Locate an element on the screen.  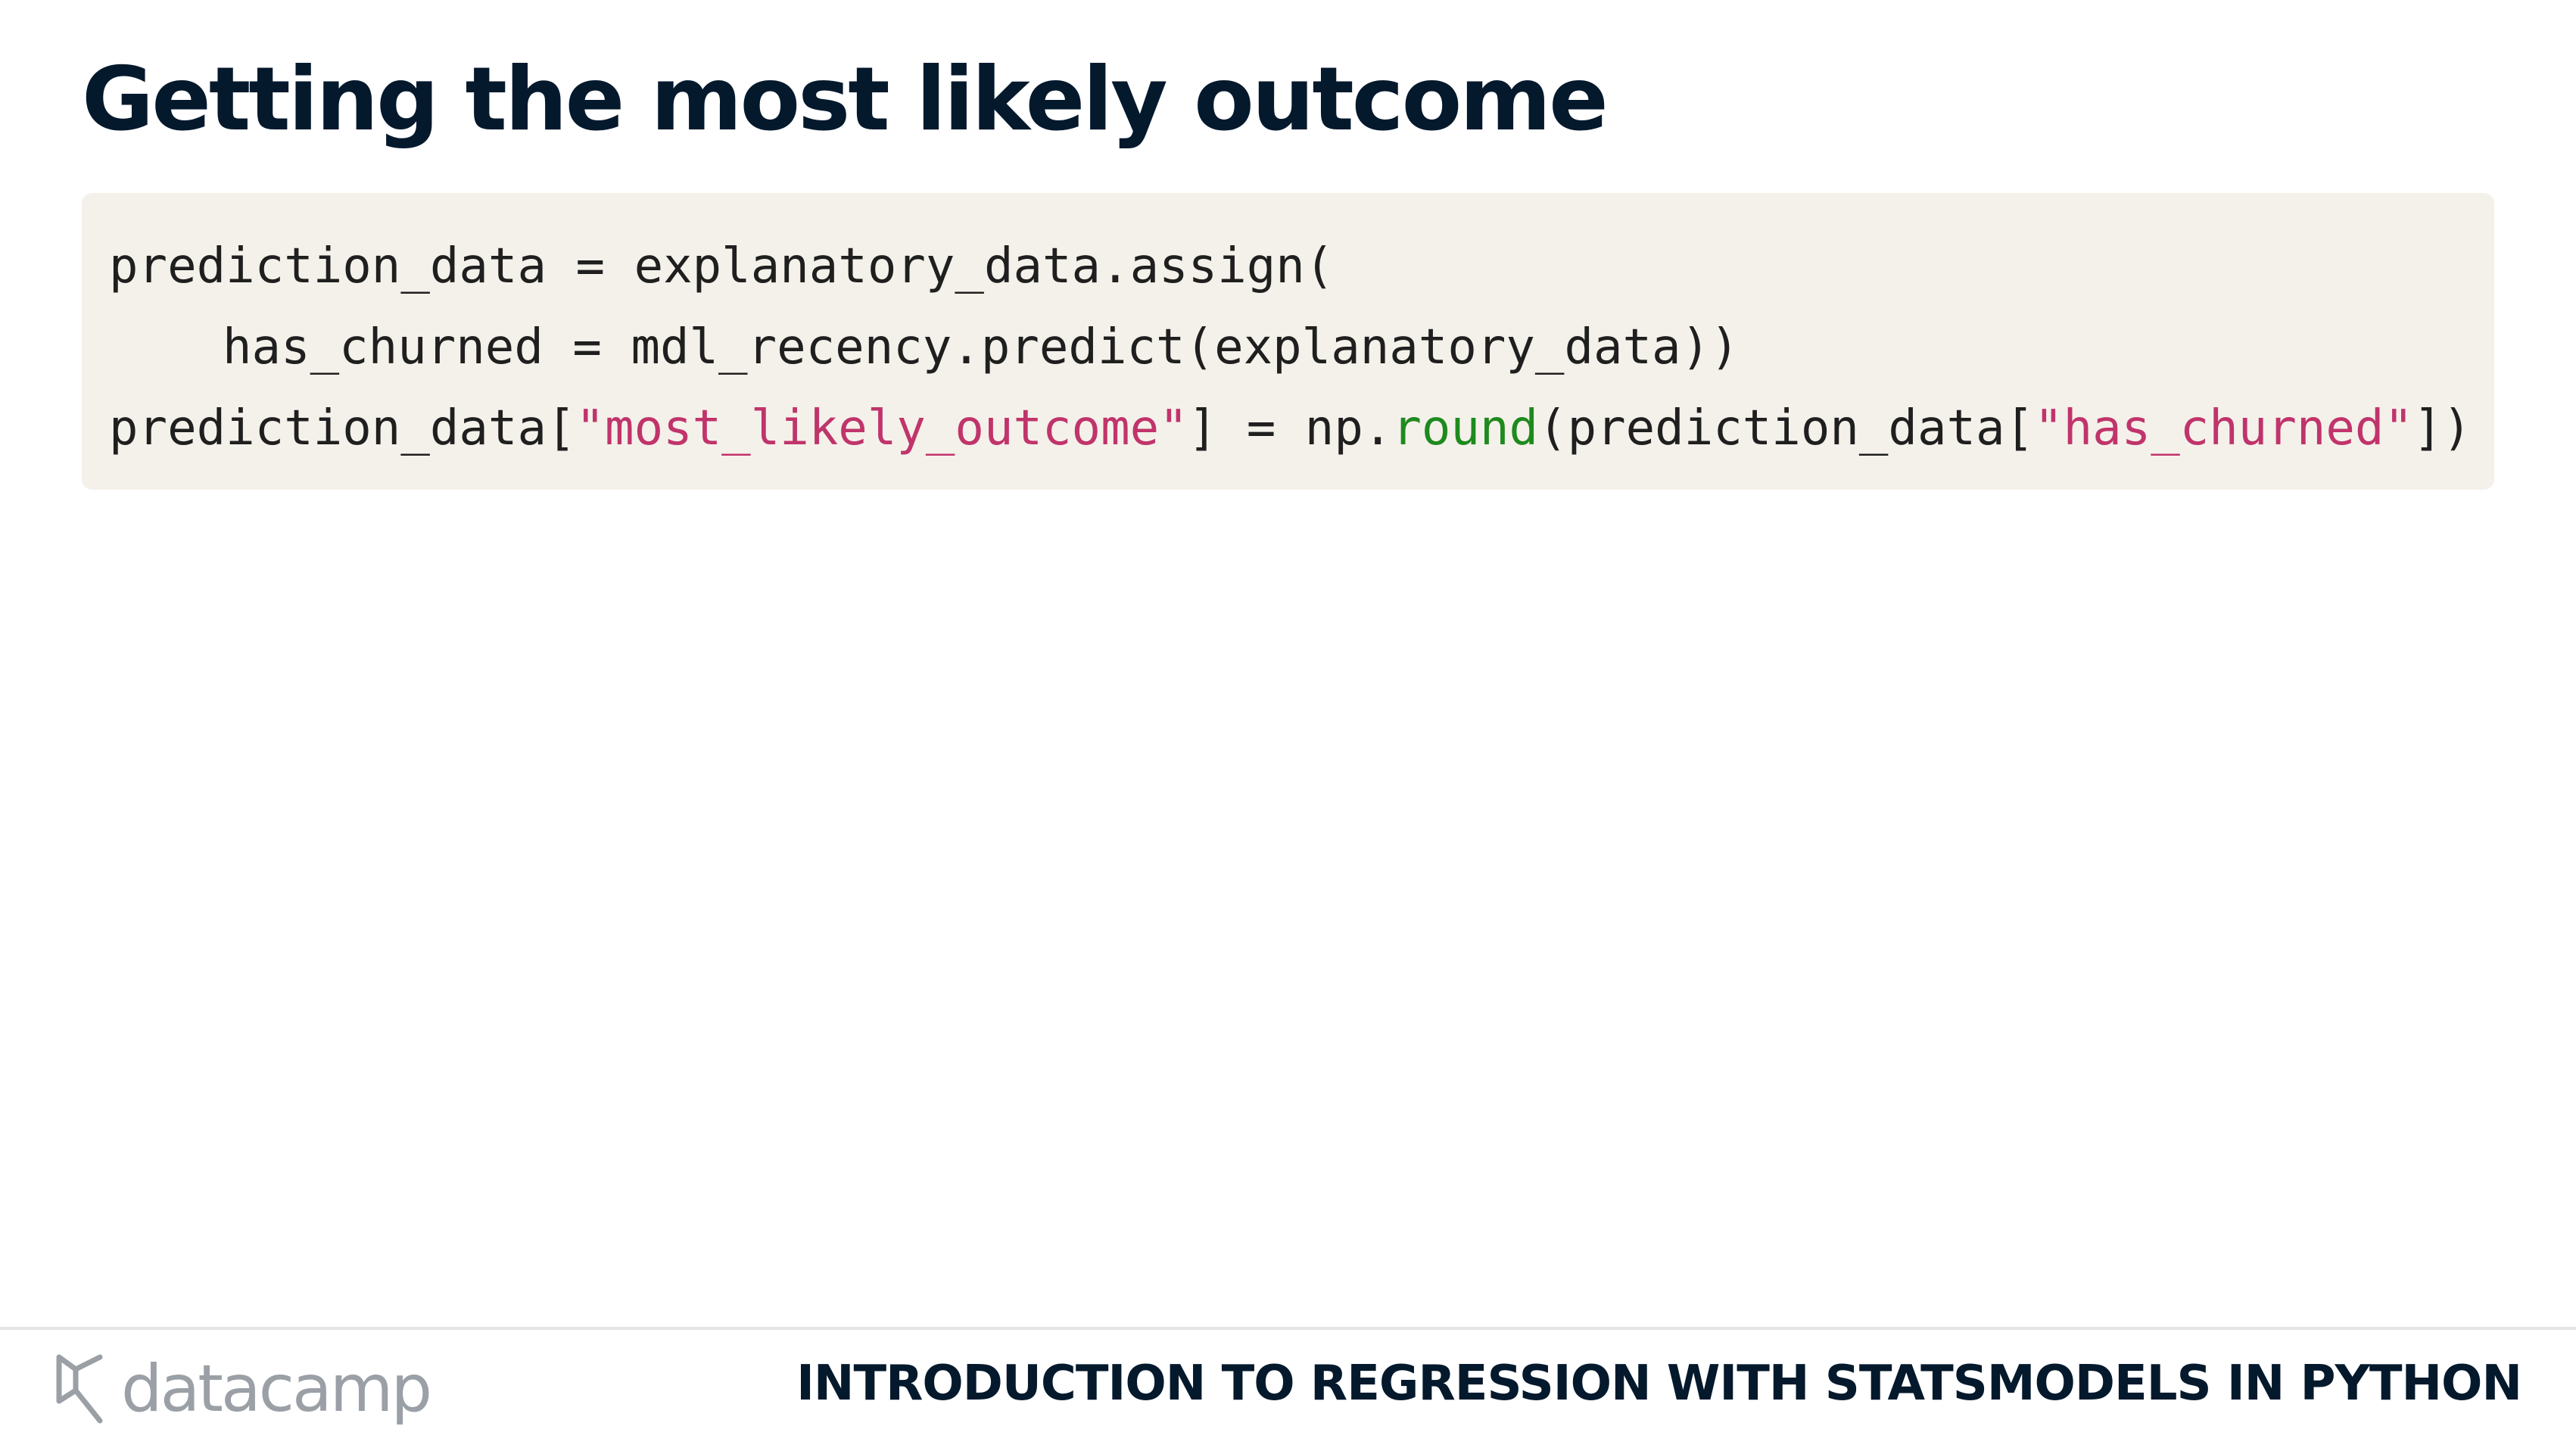
code-string-token: "has_churned" is located at coordinates (2223, 428).